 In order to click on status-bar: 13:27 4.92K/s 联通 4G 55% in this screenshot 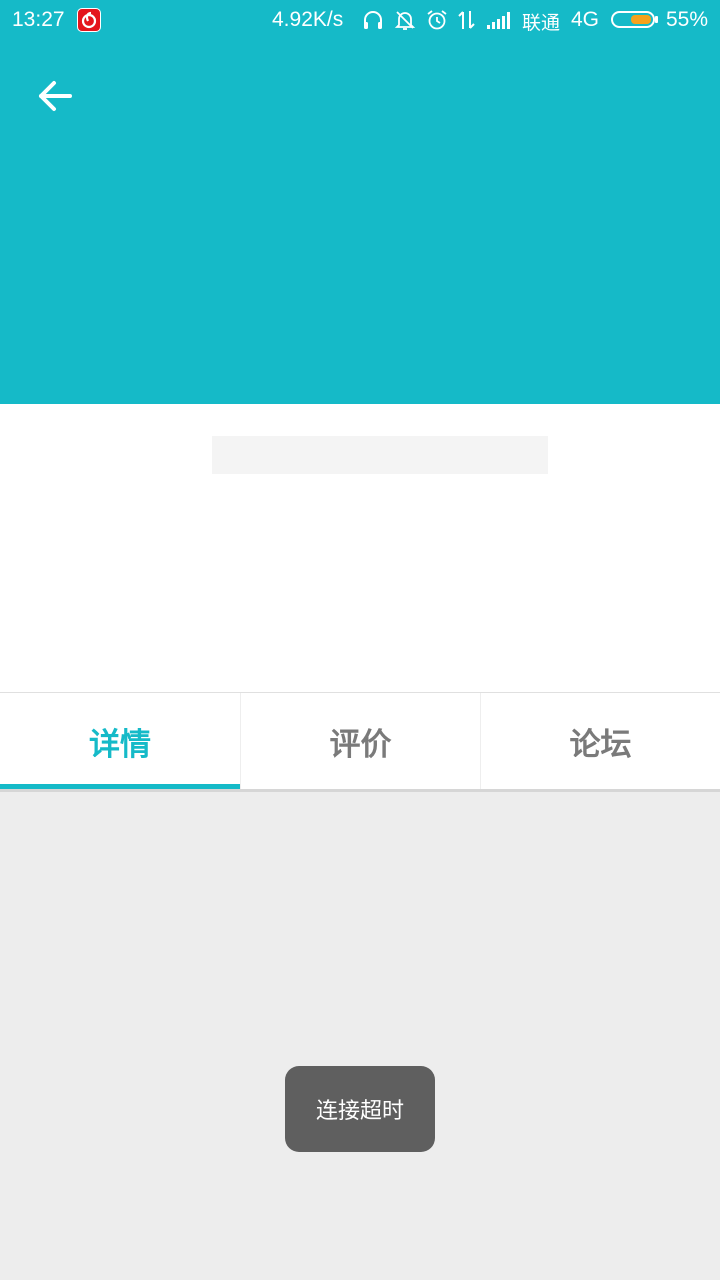, I will do `click(360, 21)`.